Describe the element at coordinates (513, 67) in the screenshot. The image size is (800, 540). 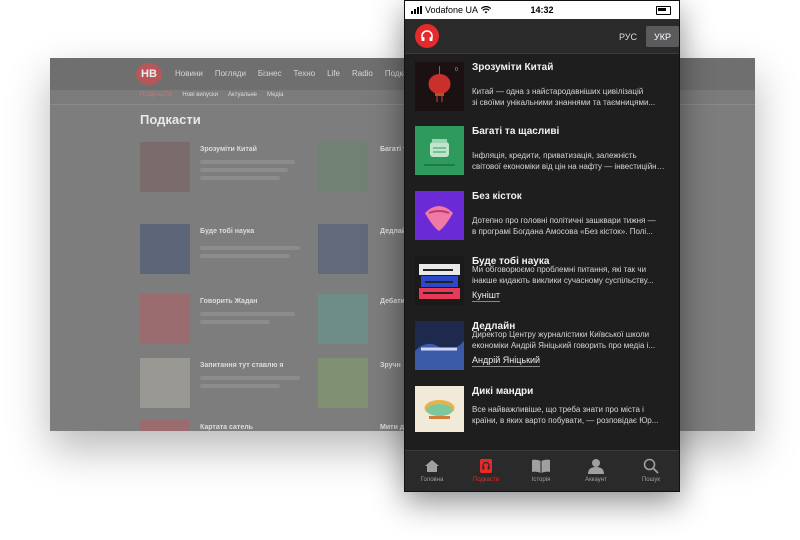
I see `podcast-title: Зрозуміти Китай` at that location.